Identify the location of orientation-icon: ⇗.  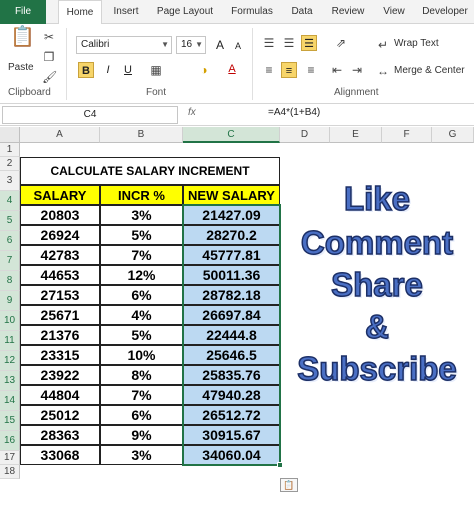
(341, 43).